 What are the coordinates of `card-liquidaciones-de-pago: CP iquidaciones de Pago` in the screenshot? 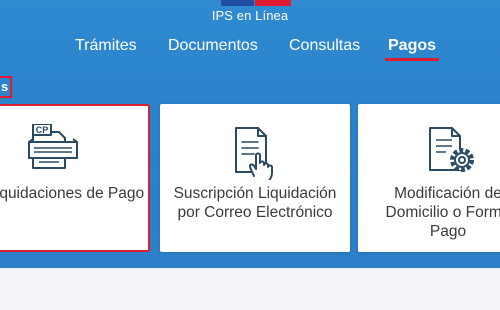 It's located at (75, 178).